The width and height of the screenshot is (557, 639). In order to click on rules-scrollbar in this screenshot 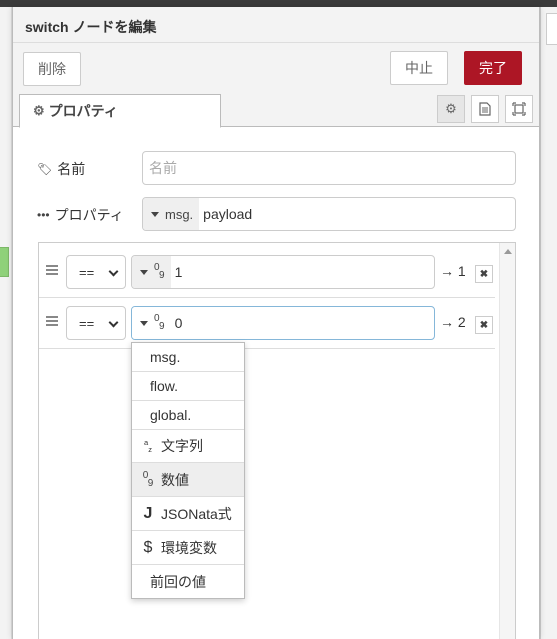, I will do `click(507, 441)`.